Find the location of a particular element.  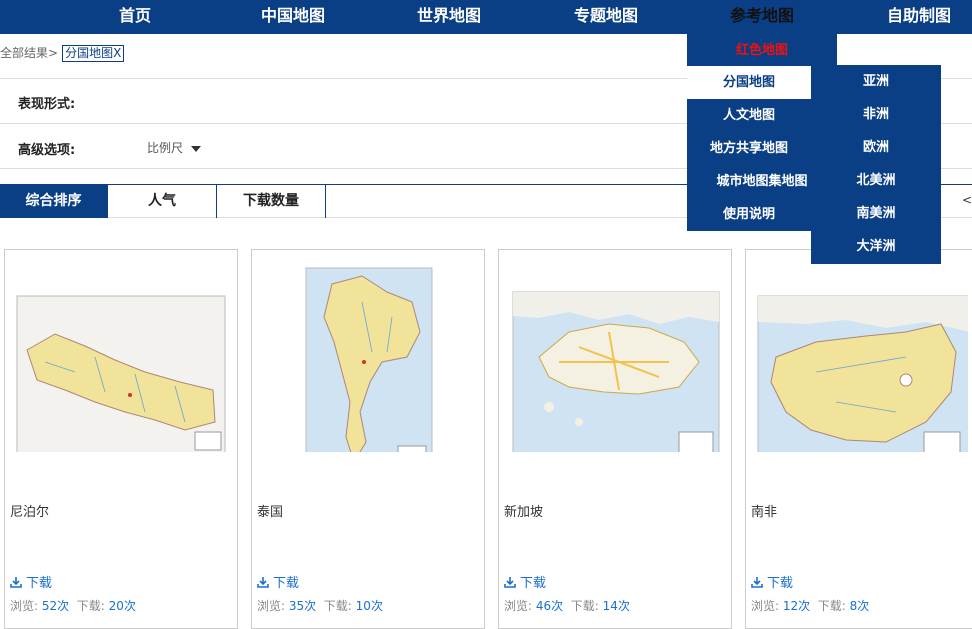

dropdown-head: 红色地图 is located at coordinates (762, 50).